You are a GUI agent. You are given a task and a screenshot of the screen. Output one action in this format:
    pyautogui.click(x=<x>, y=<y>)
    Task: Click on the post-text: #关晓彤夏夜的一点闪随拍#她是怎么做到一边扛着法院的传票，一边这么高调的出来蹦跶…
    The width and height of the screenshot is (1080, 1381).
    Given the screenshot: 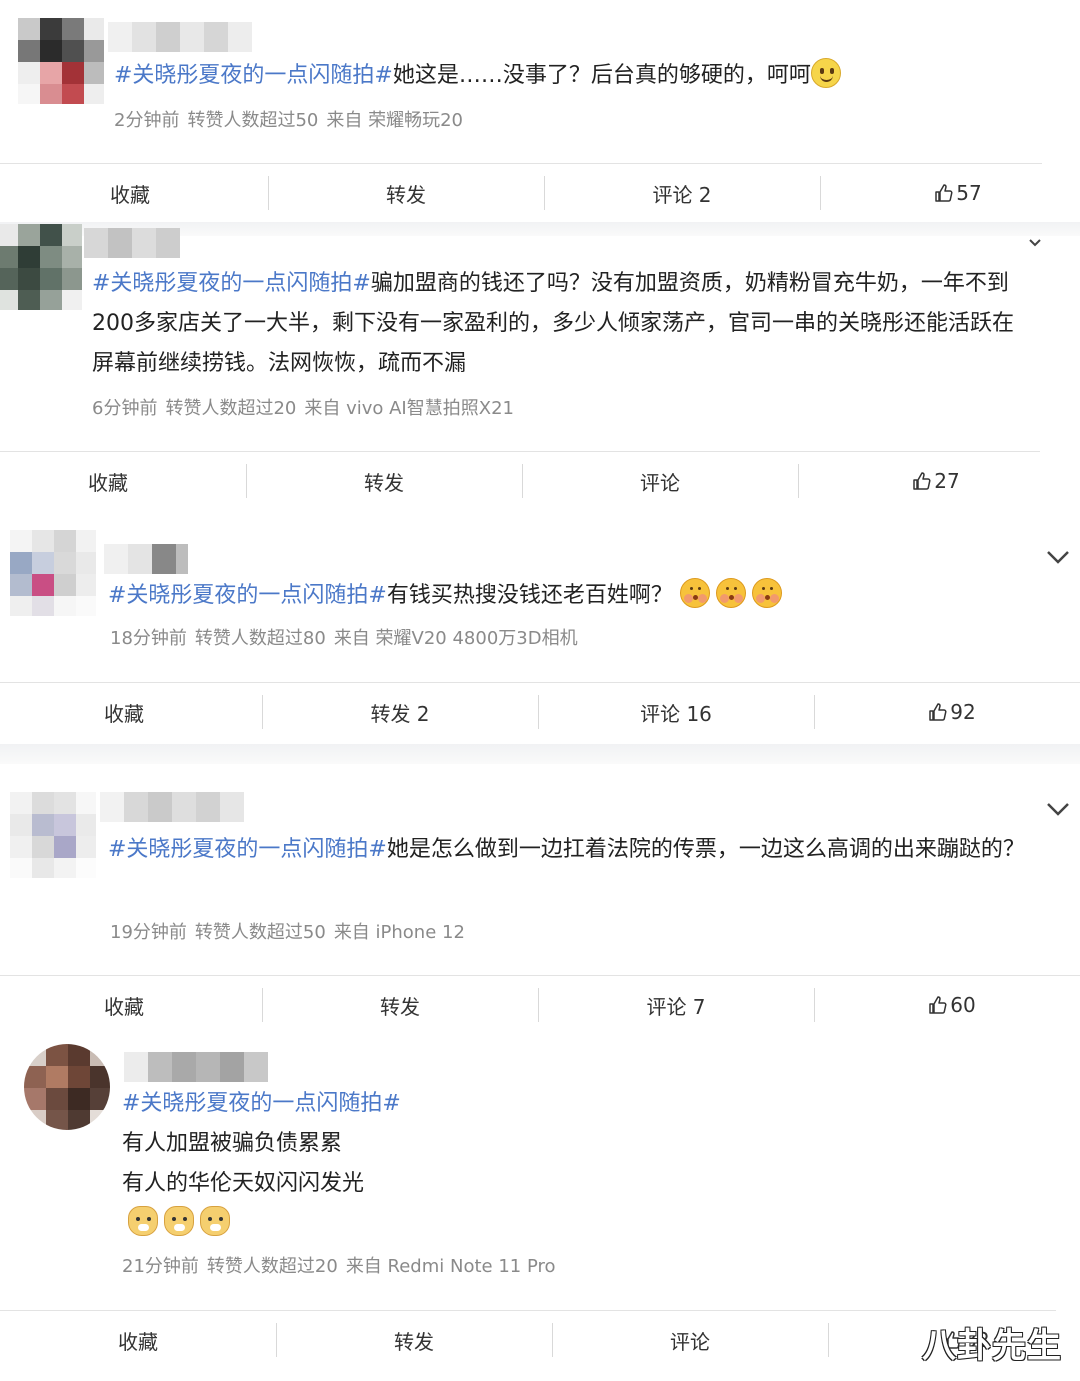 What is the action you would take?
    pyautogui.click(x=583, y=850)
    